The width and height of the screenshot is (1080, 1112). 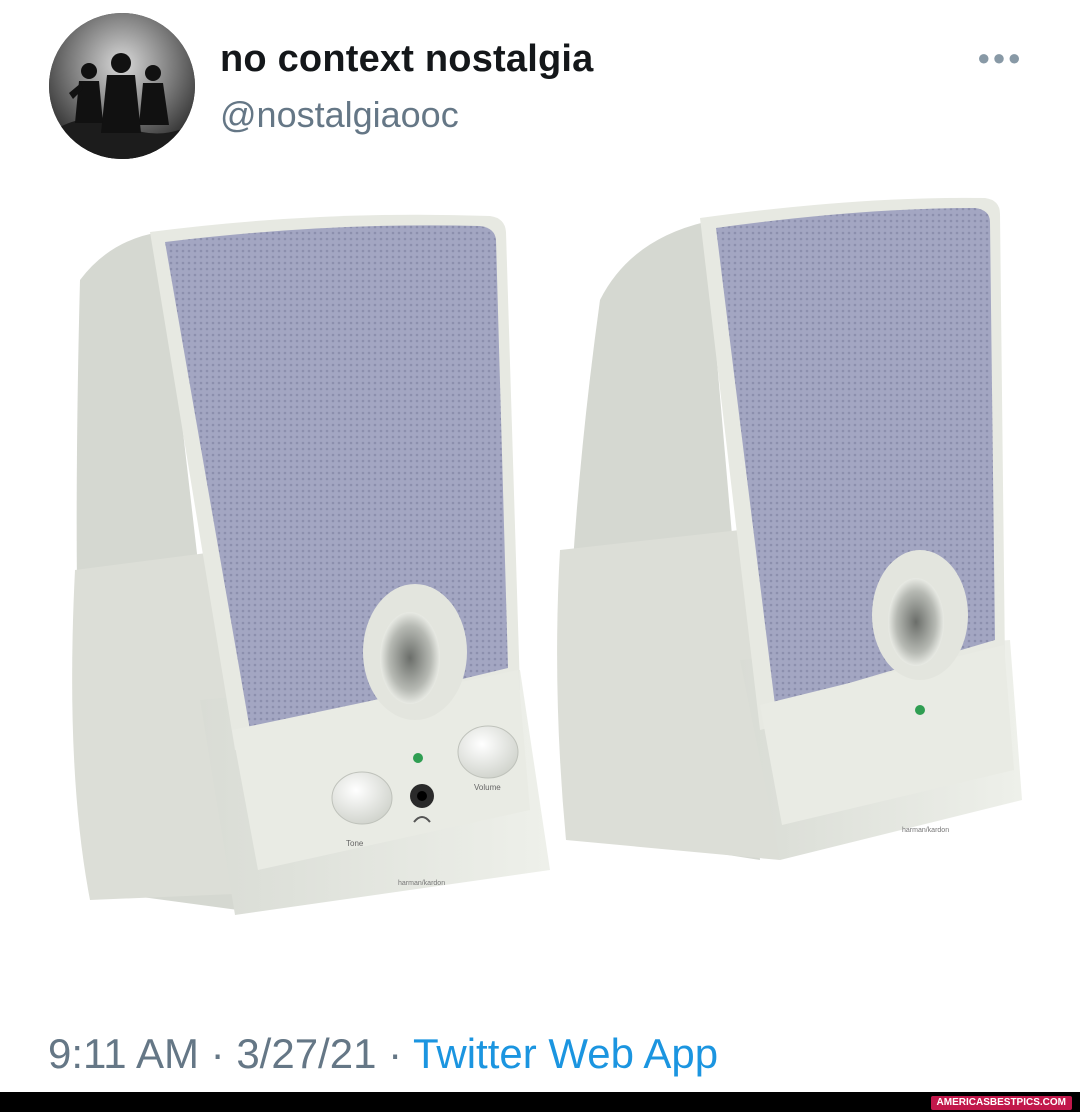 What do you see at coordinates (1001, 1103) in the screenshot?
I see `watermark: AMERICASBESTPICS.COM` at bounding box center [1001, 1103].